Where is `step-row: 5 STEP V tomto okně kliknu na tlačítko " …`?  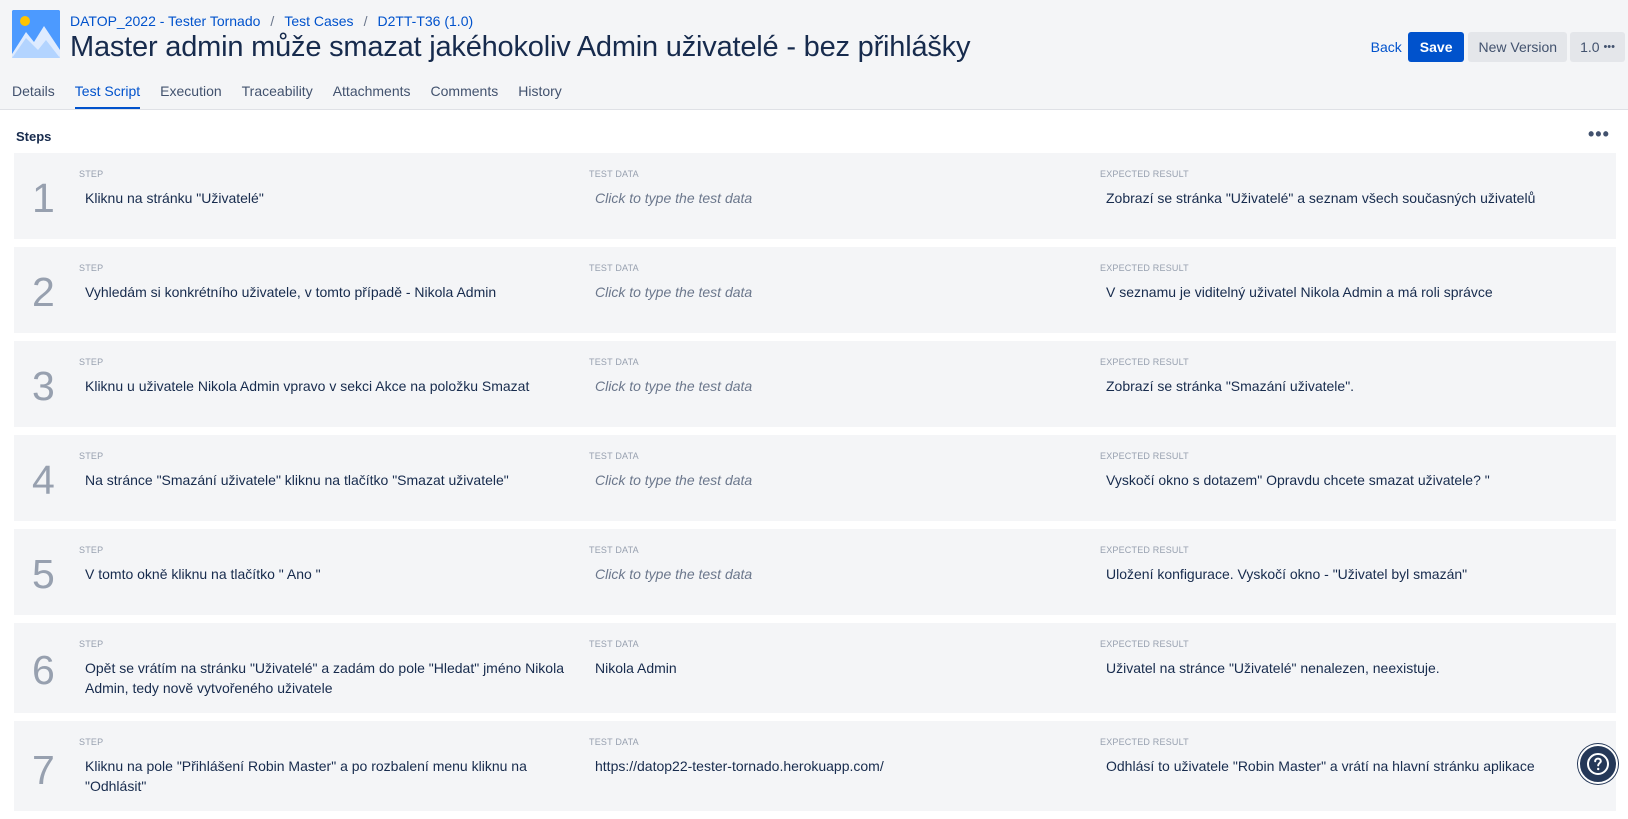 step-row: 5 STEP V tomto okně kliknu na tlačítko " … is located at coordinates (815, 572).